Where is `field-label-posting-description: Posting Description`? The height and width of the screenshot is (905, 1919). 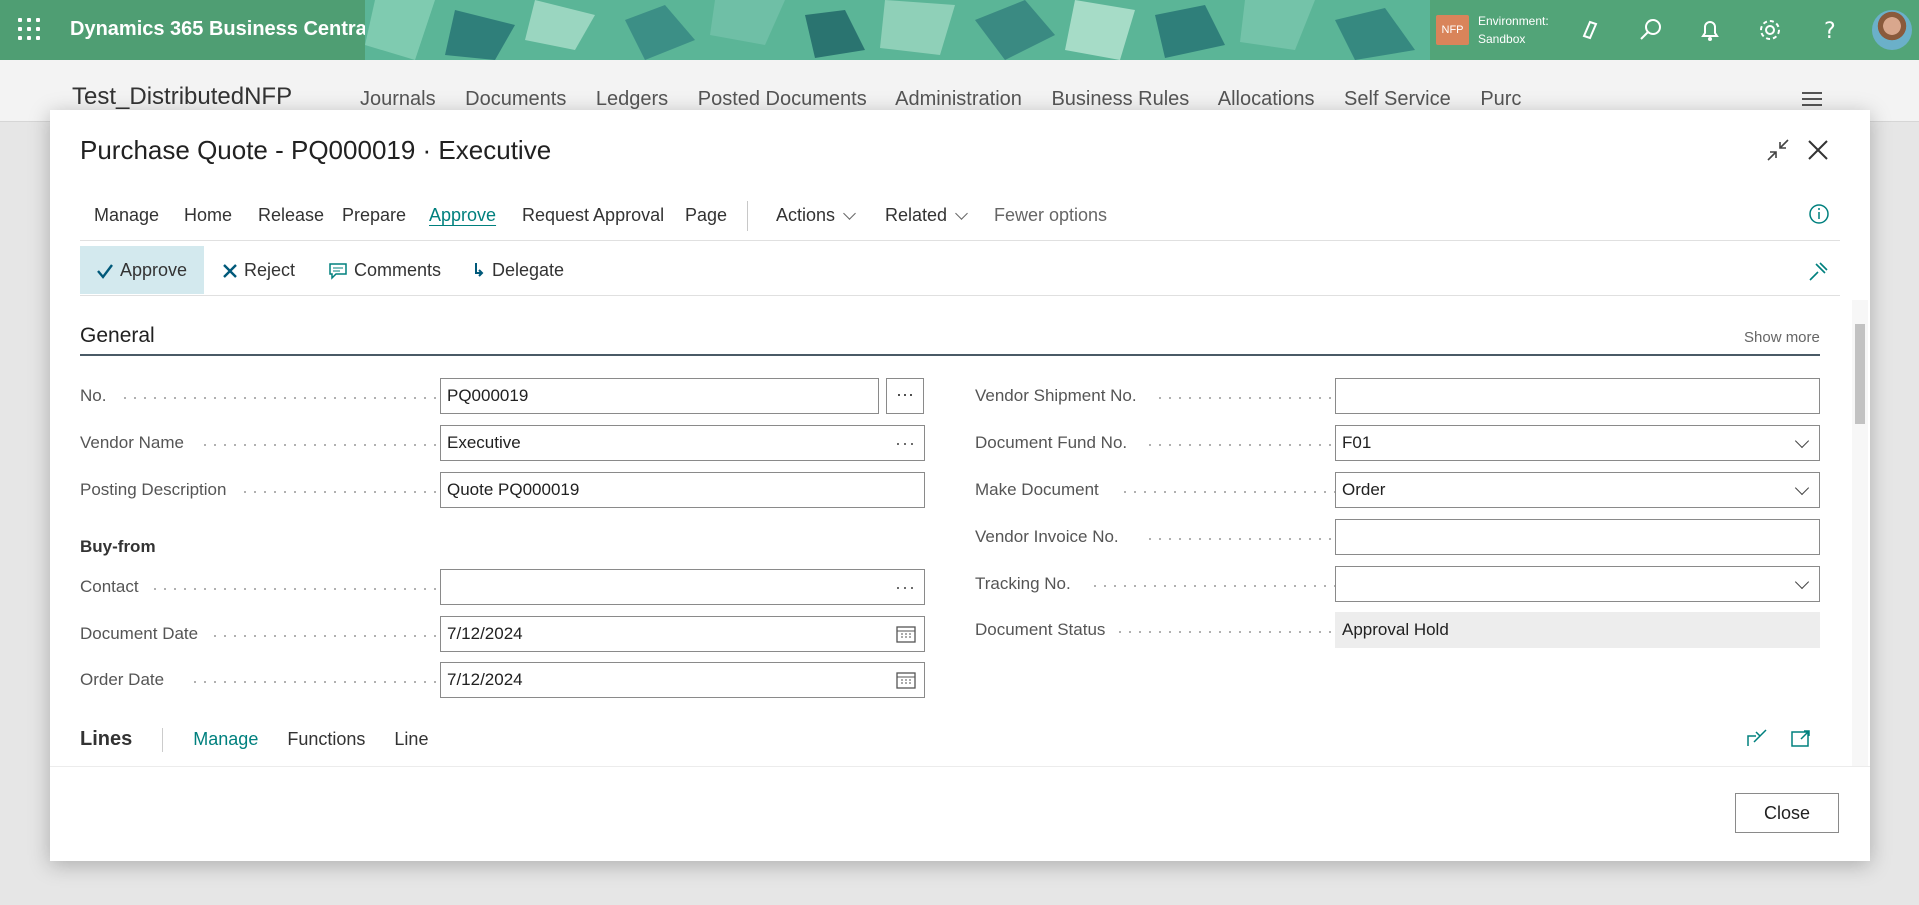 field-label-posting-description: Posting Description is located at coordinates (153, 489).